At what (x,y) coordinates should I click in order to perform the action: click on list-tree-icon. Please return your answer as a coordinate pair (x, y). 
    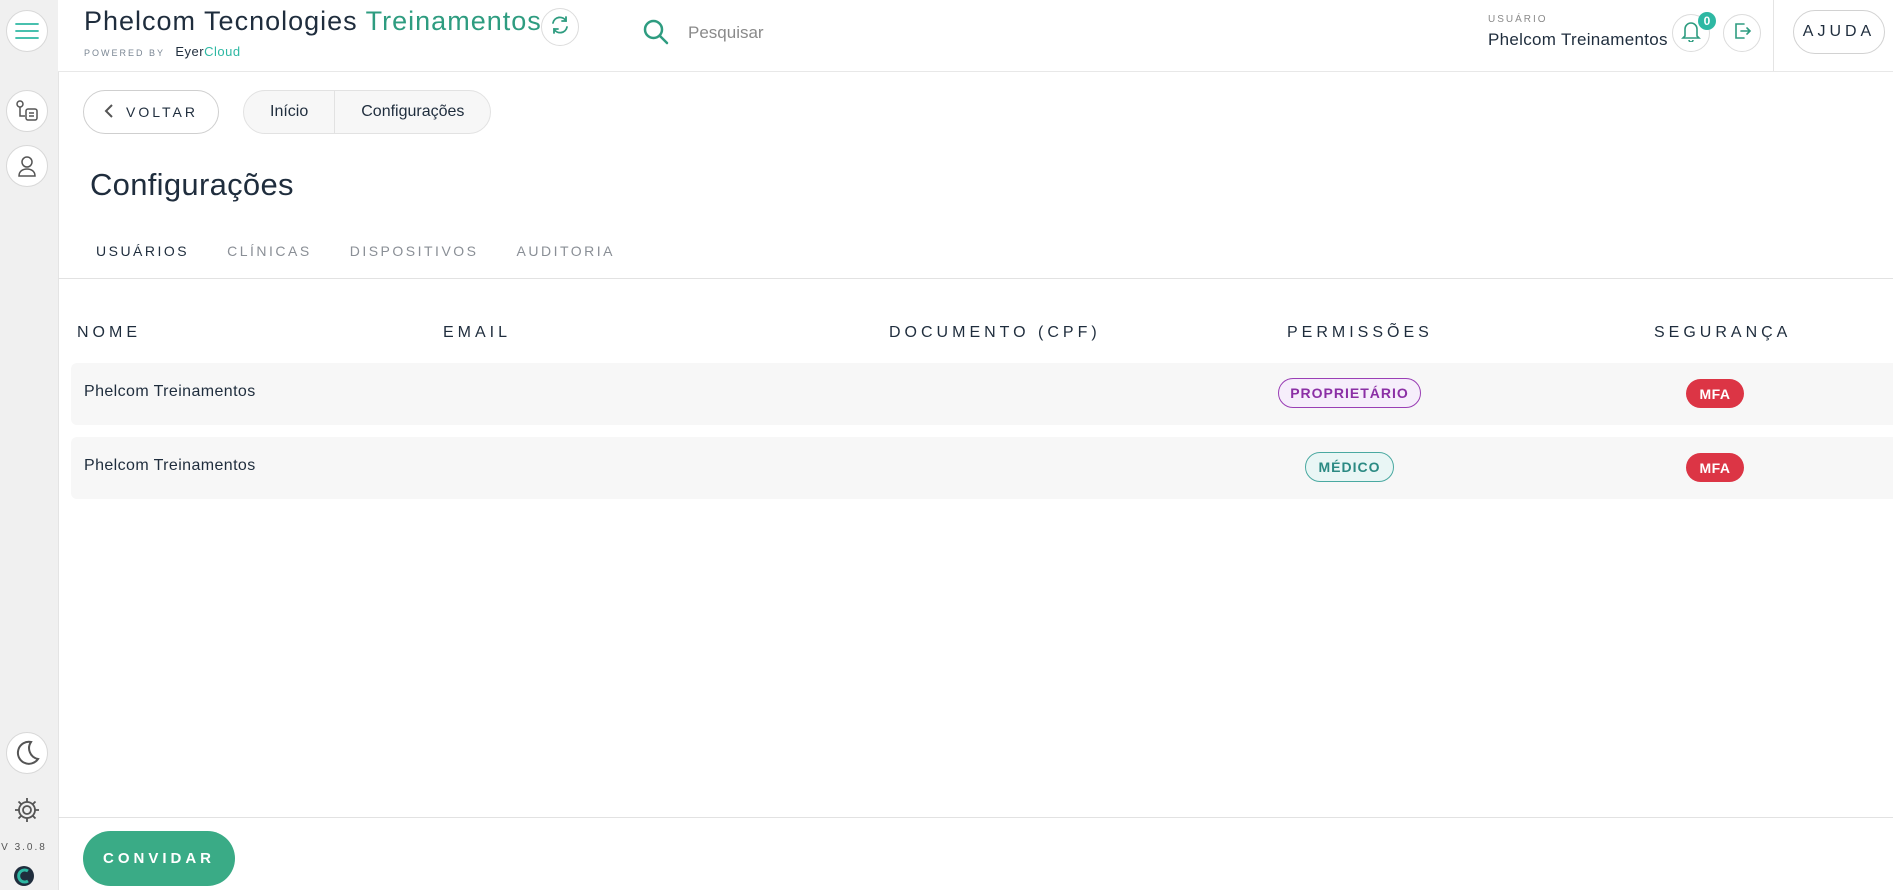
    Looking at the image, I should click on (27, 111).